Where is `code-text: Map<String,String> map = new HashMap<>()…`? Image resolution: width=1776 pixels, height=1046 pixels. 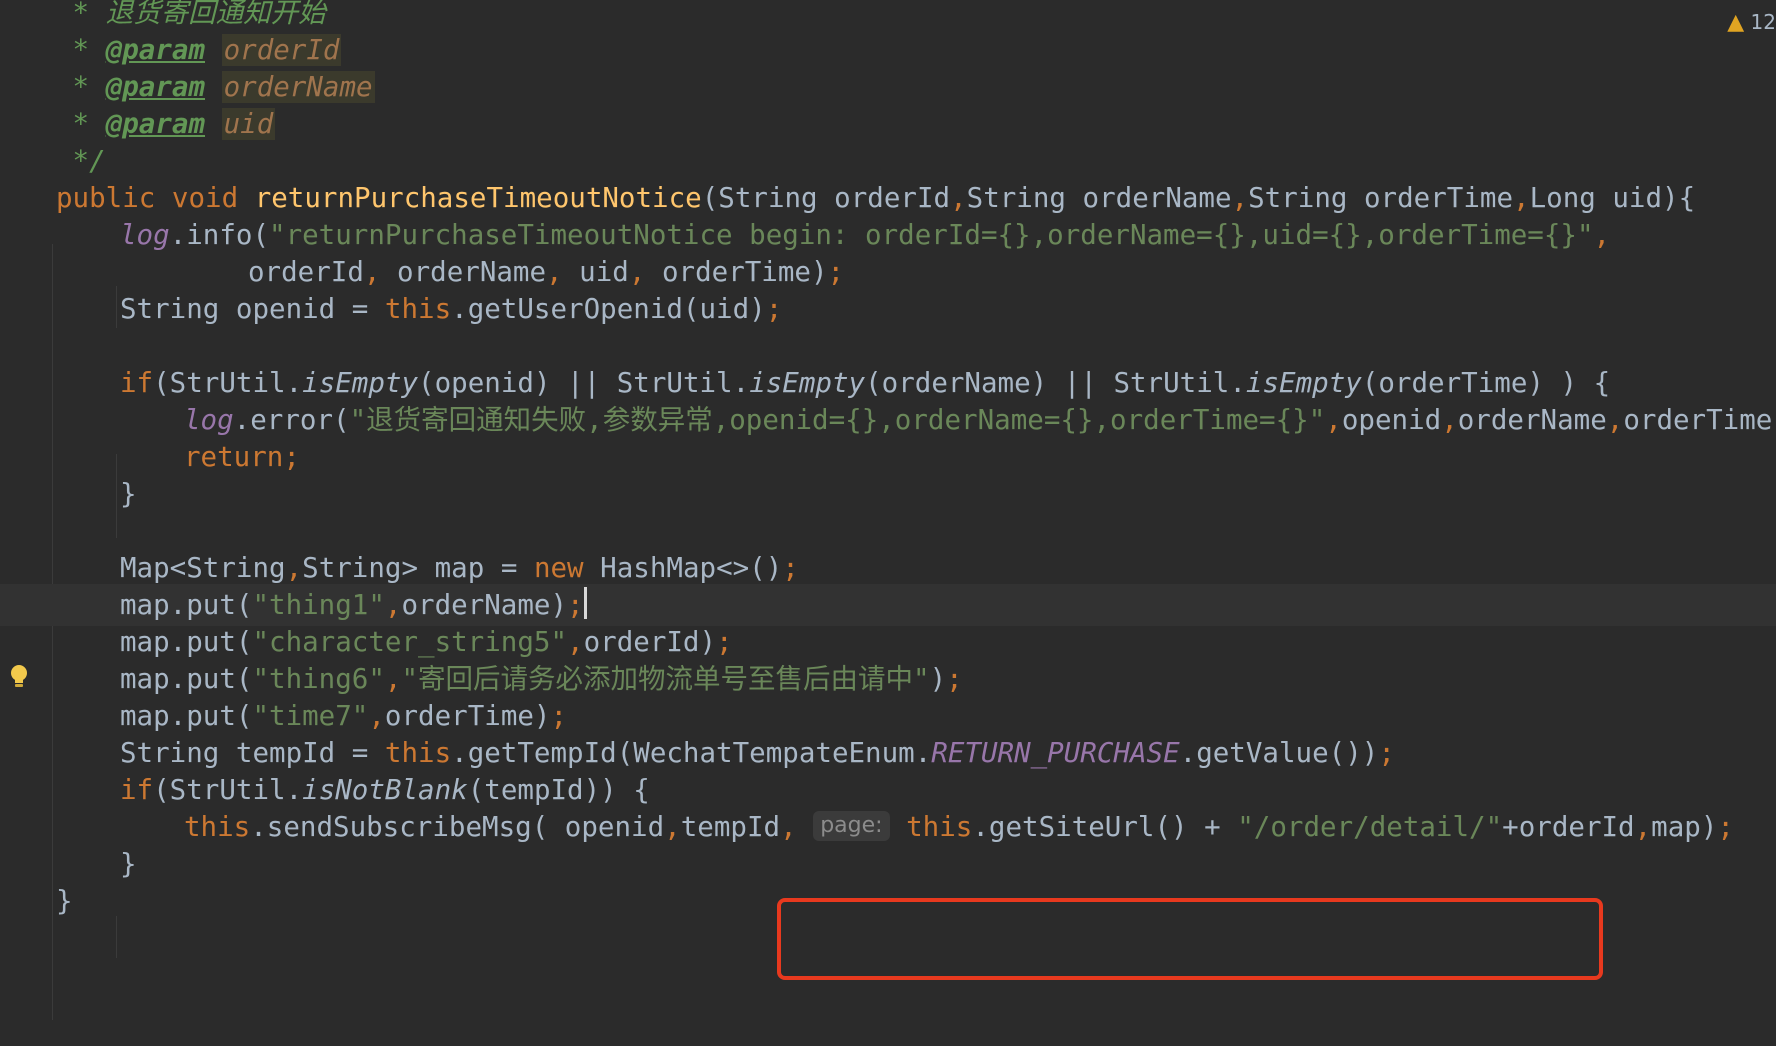 code-text: Map<String,String> map = new HashMap<>()… is located at coordinates (459, 568).